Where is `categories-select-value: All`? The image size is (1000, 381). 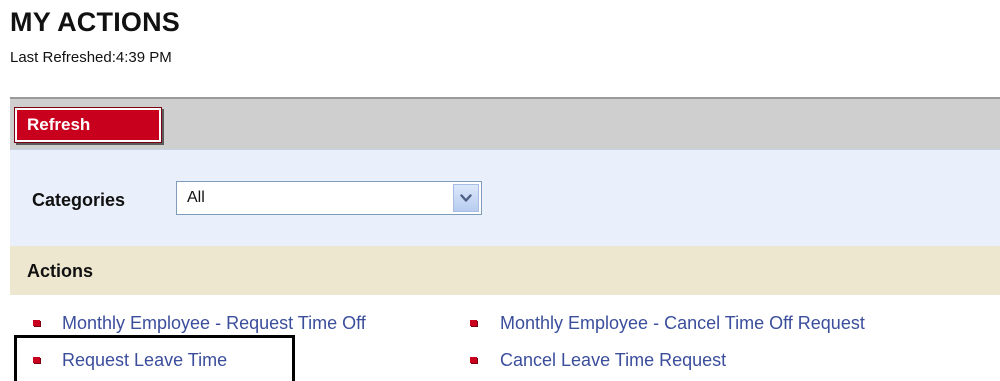
categories-select-value: All is located at coordinates (196, 197).